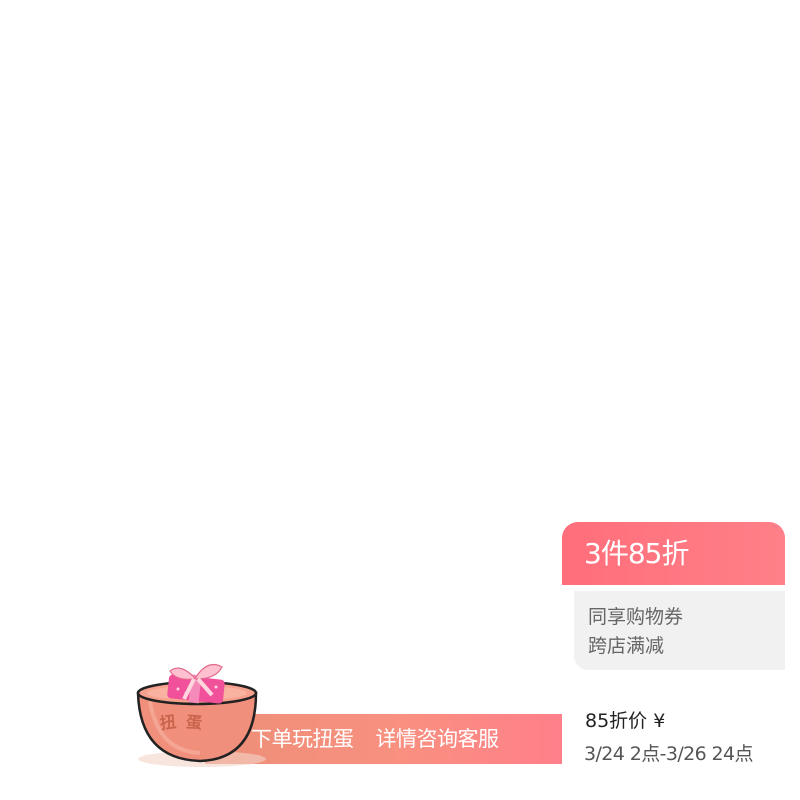  Describe the element at coordinates (194, 722) in the screenshot. I see `capsule-label-egg: 蛋` at that location.